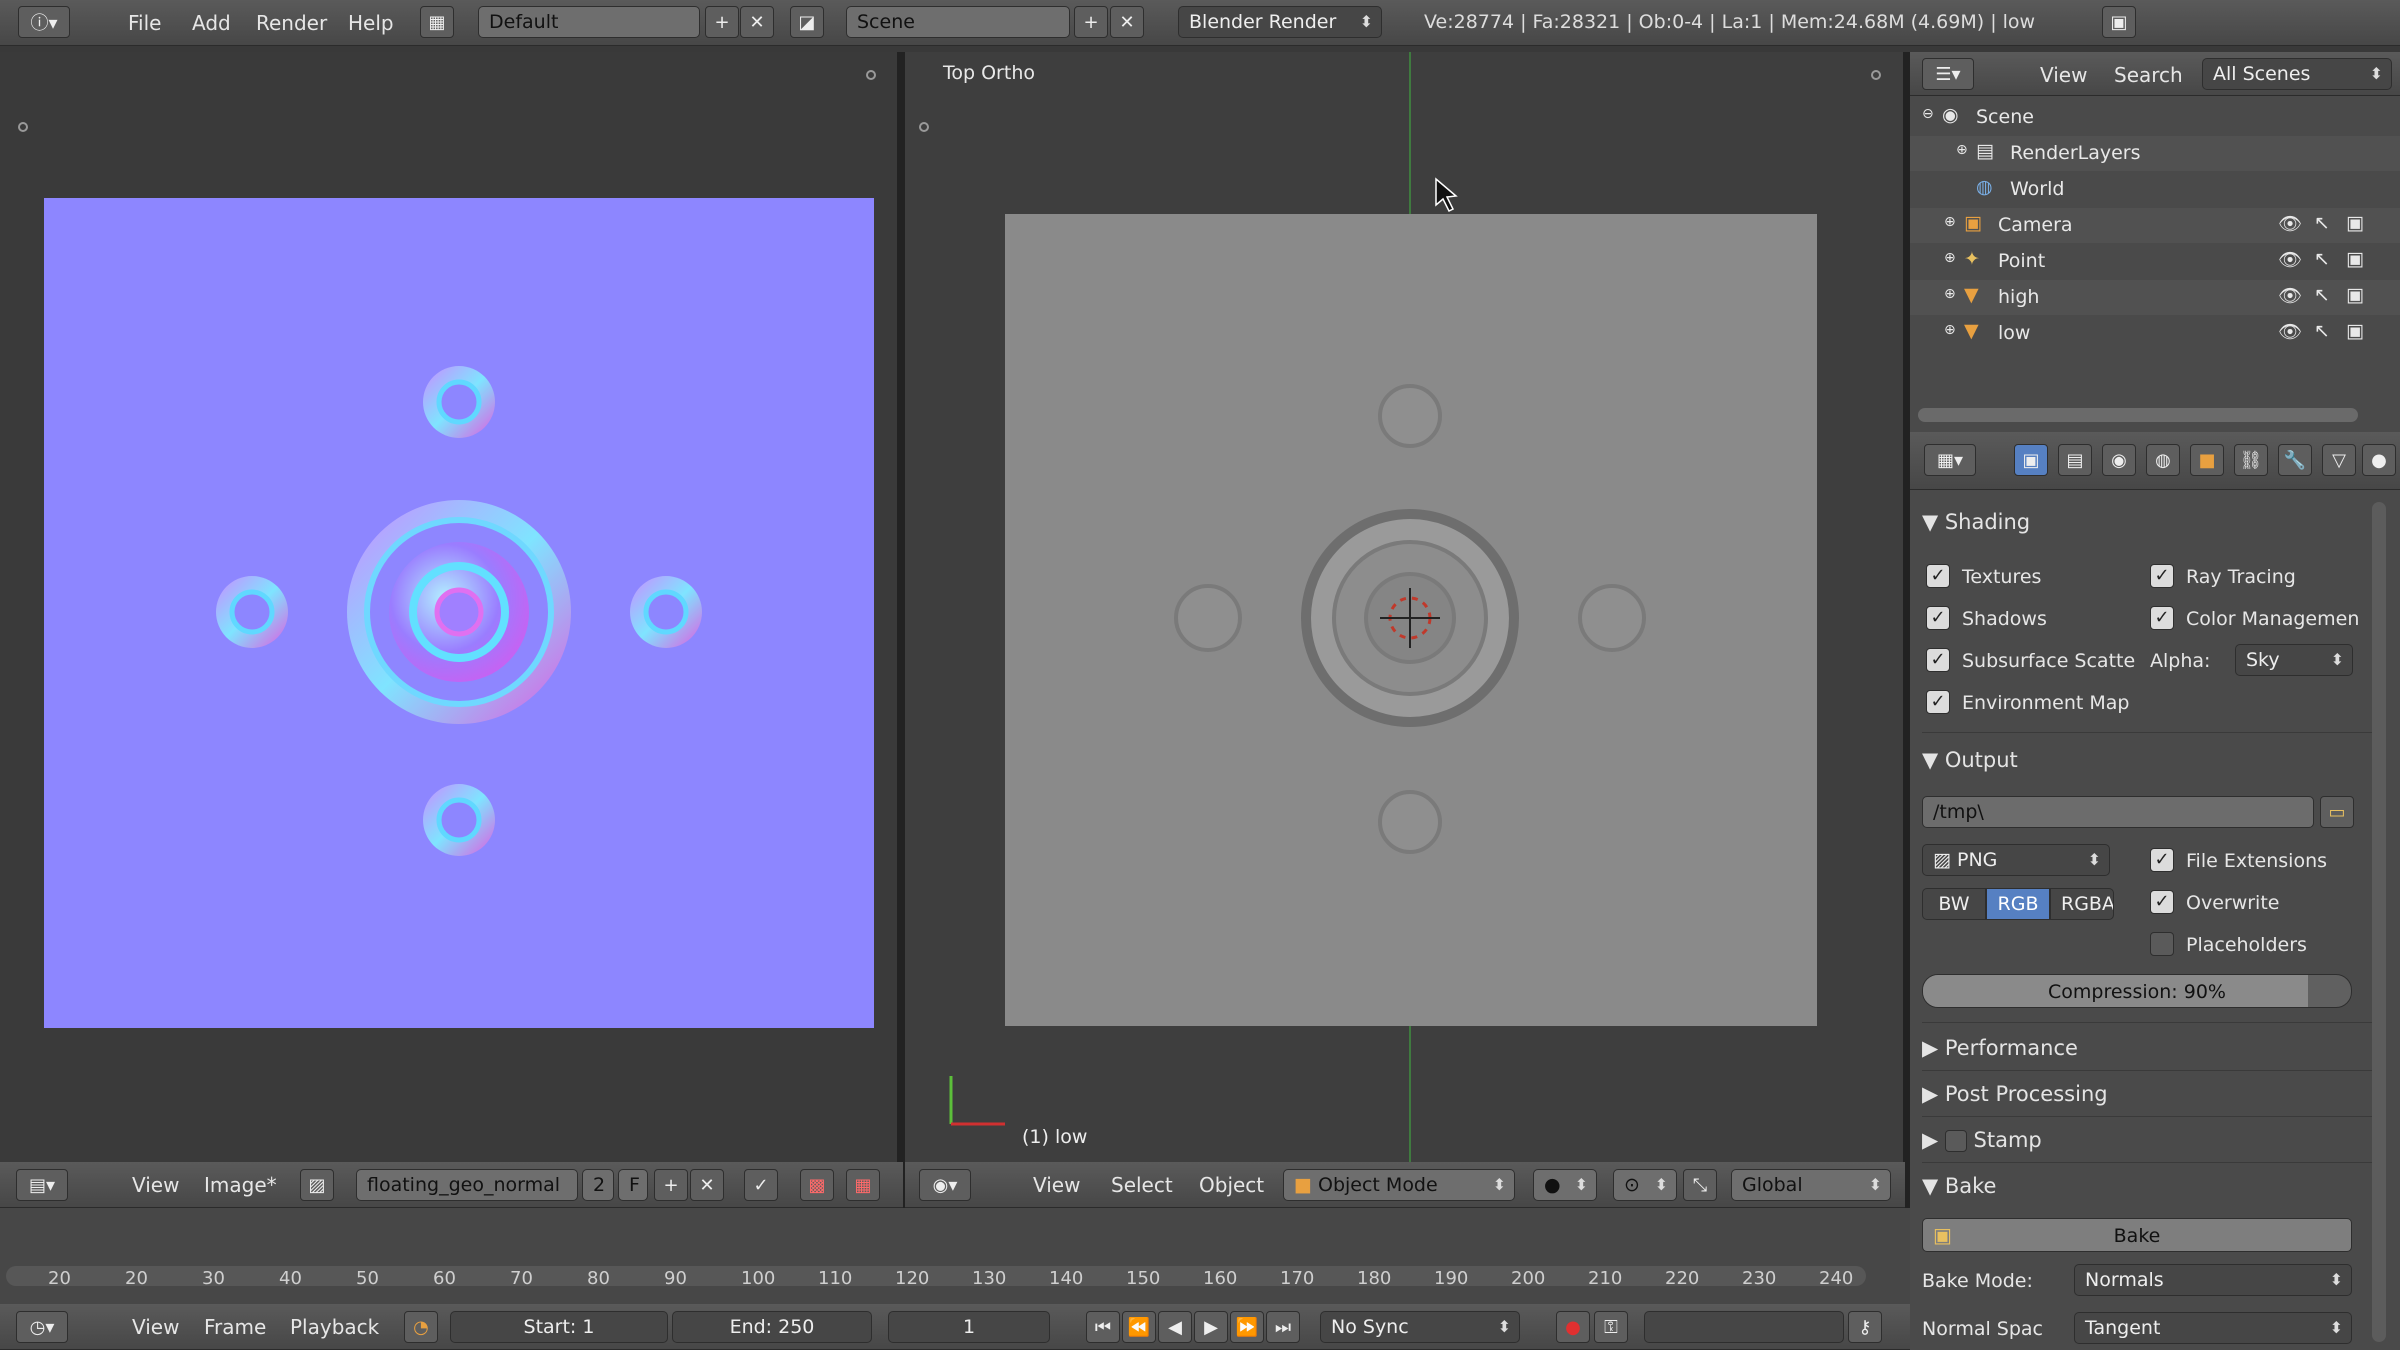  What do you see at coordinates (2297, 74) in the screenshot?
I see `display-mode-dropdown: All Scenes ⬍` at bounding box center [2297, 74].